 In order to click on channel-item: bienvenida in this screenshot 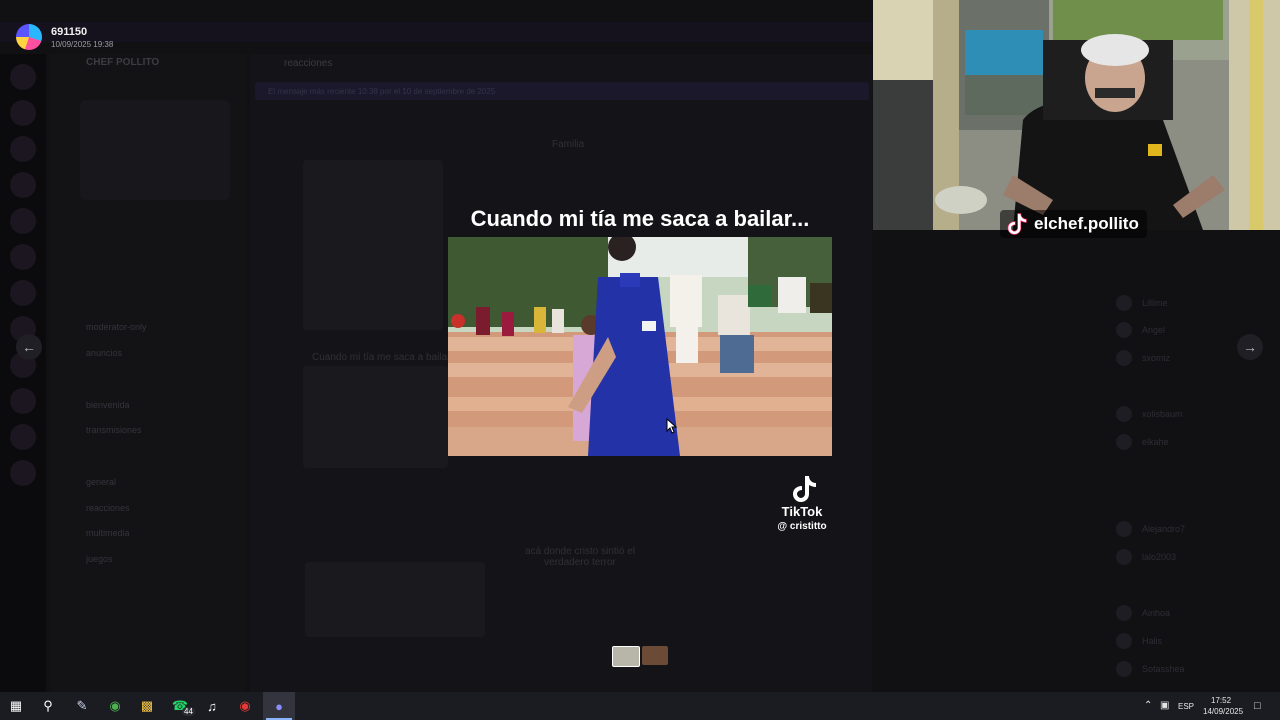, I will do `click(108, 405)`.